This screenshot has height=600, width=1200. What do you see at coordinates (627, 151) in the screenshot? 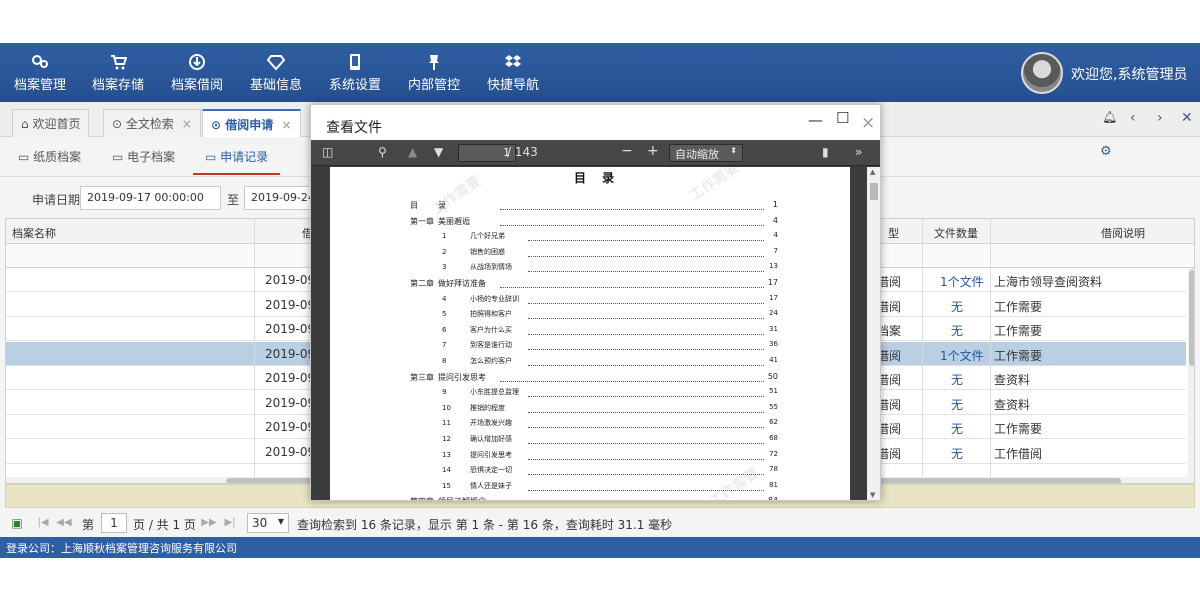
I see `zoom-out-icon: −` at bounding box center [627, 151].